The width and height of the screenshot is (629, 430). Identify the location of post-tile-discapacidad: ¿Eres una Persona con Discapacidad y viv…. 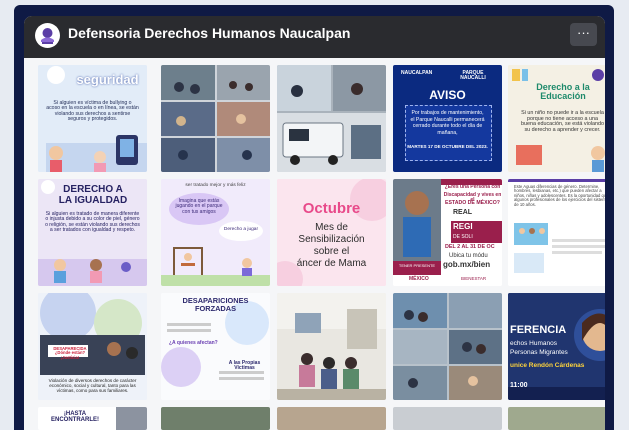
(447, 232).